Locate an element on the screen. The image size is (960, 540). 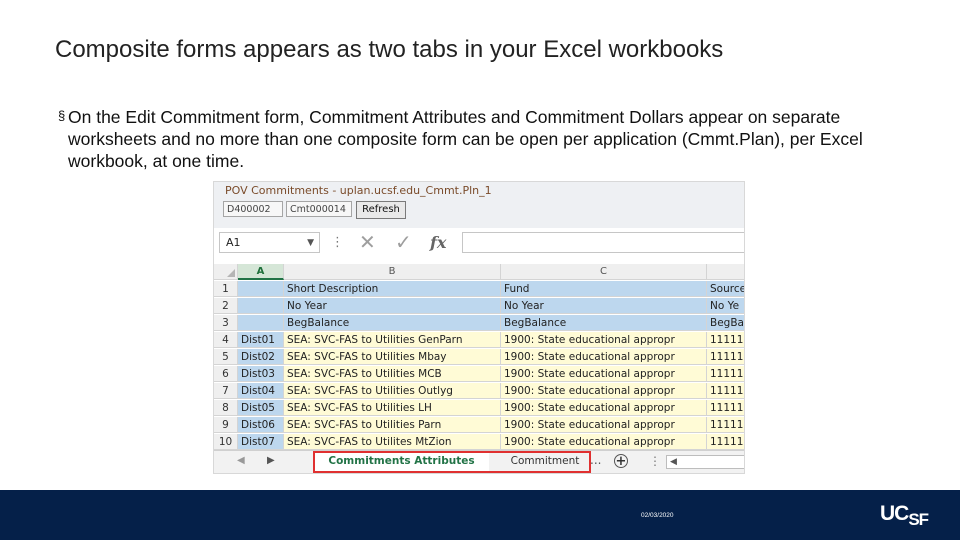
cell-b: SEA: SVC-FAS to Utilites MtZion is located at coordinates (392, 442).